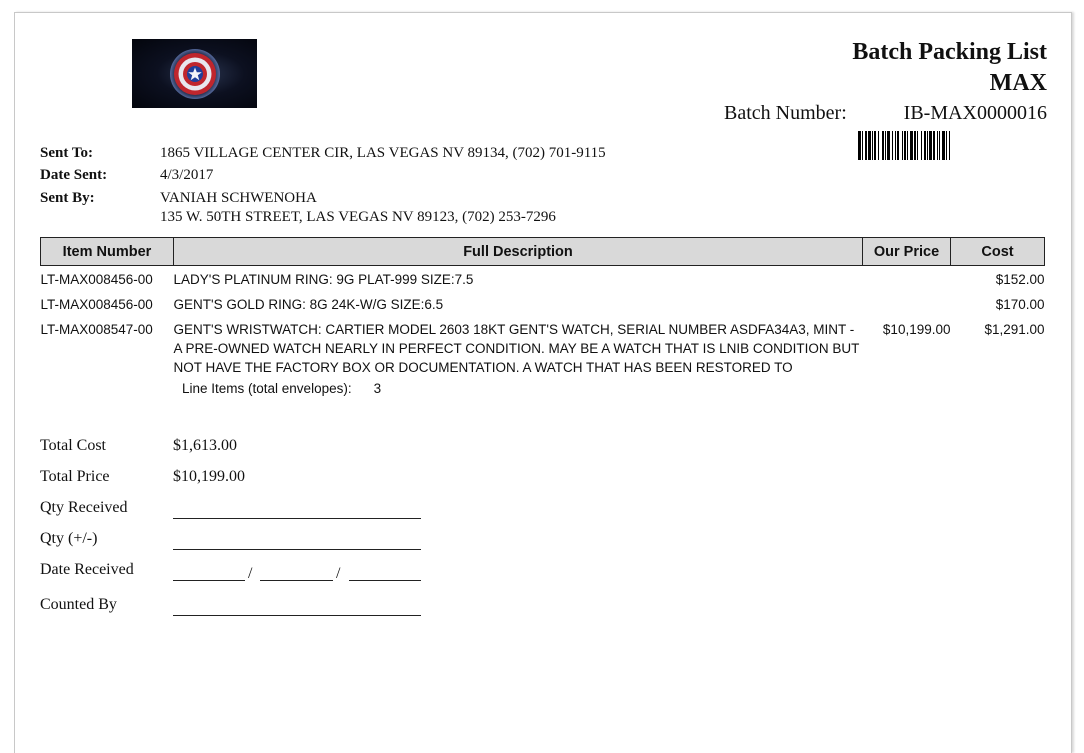  I want to click on counted-by-label: Counted By, so click(78, 604).